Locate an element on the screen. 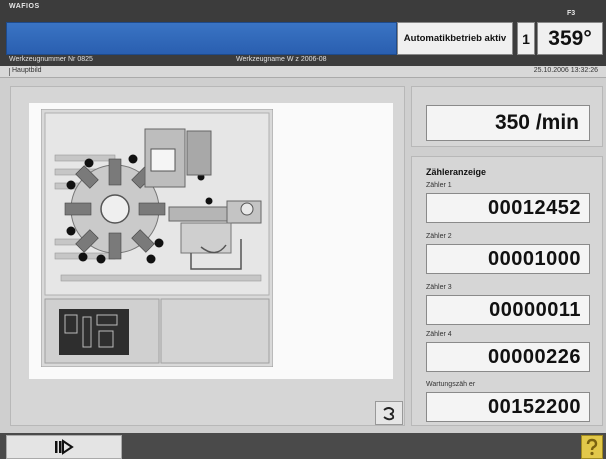 The width and height of the screenshot is (606, 459). tool-name: Werkzeugname W z 2006-08 is located at coordinates (281, 59).